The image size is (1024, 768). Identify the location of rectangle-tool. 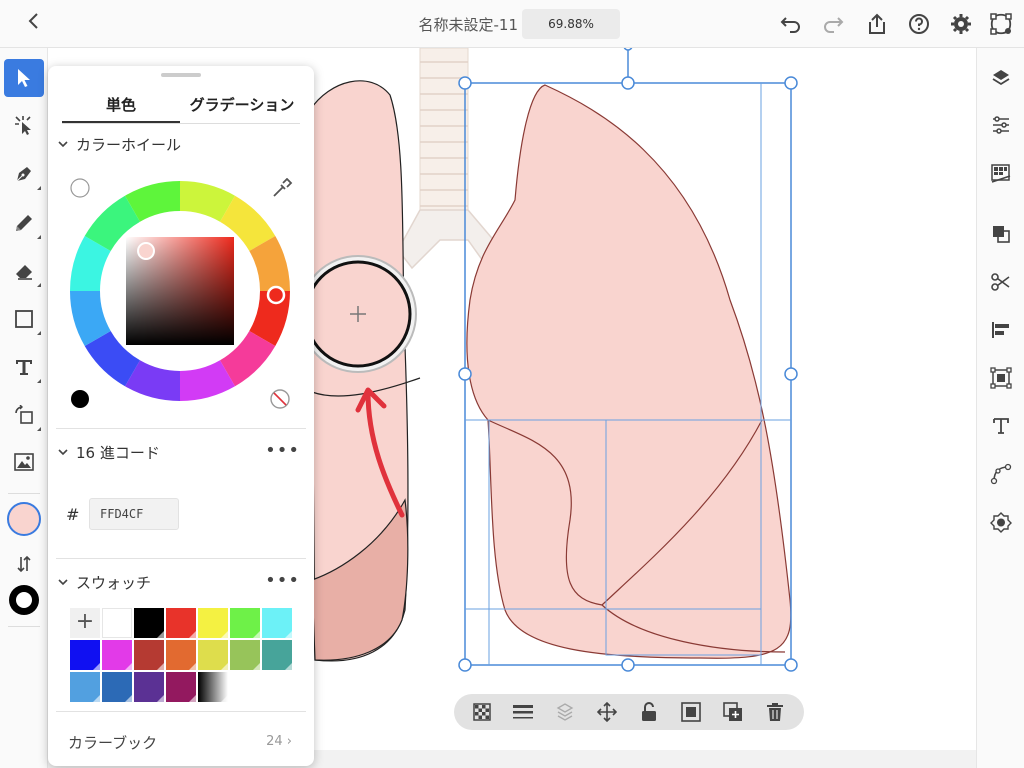
(24, 319).